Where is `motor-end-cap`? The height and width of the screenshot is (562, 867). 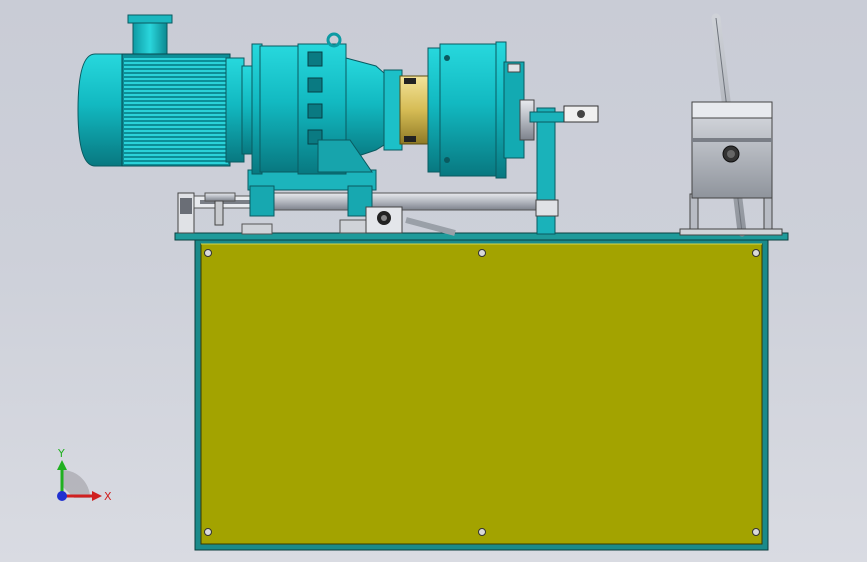 motor-end-cap is located at coordinates (101, 110).